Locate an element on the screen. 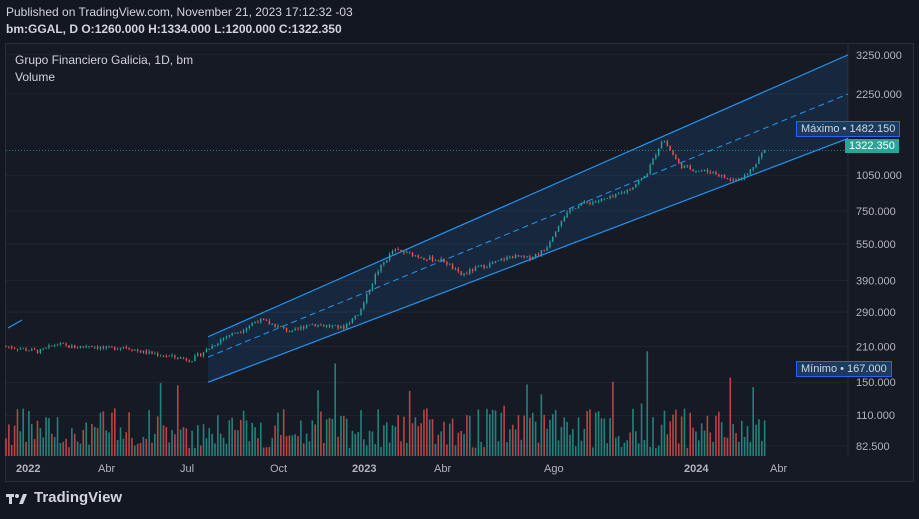  y-tick-label: 1050.000 is located at coordinates (879, 176).